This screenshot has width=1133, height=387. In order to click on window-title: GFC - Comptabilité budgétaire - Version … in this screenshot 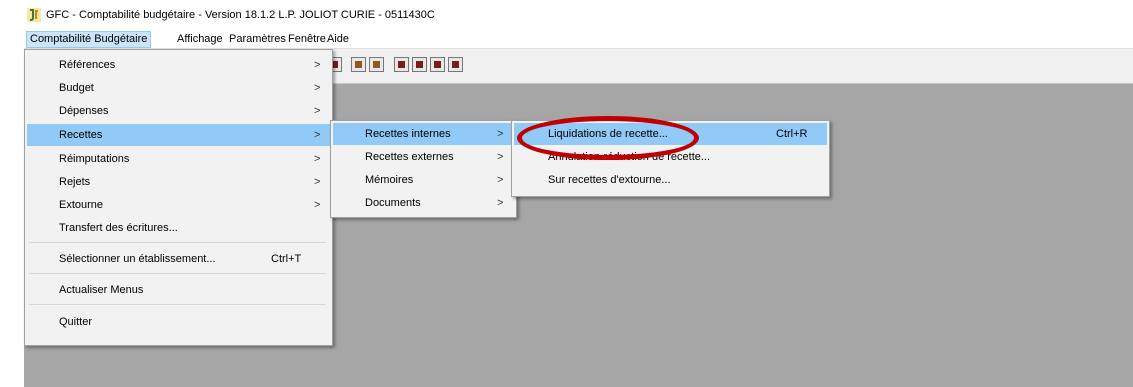, I will do `click(240, 15)`.